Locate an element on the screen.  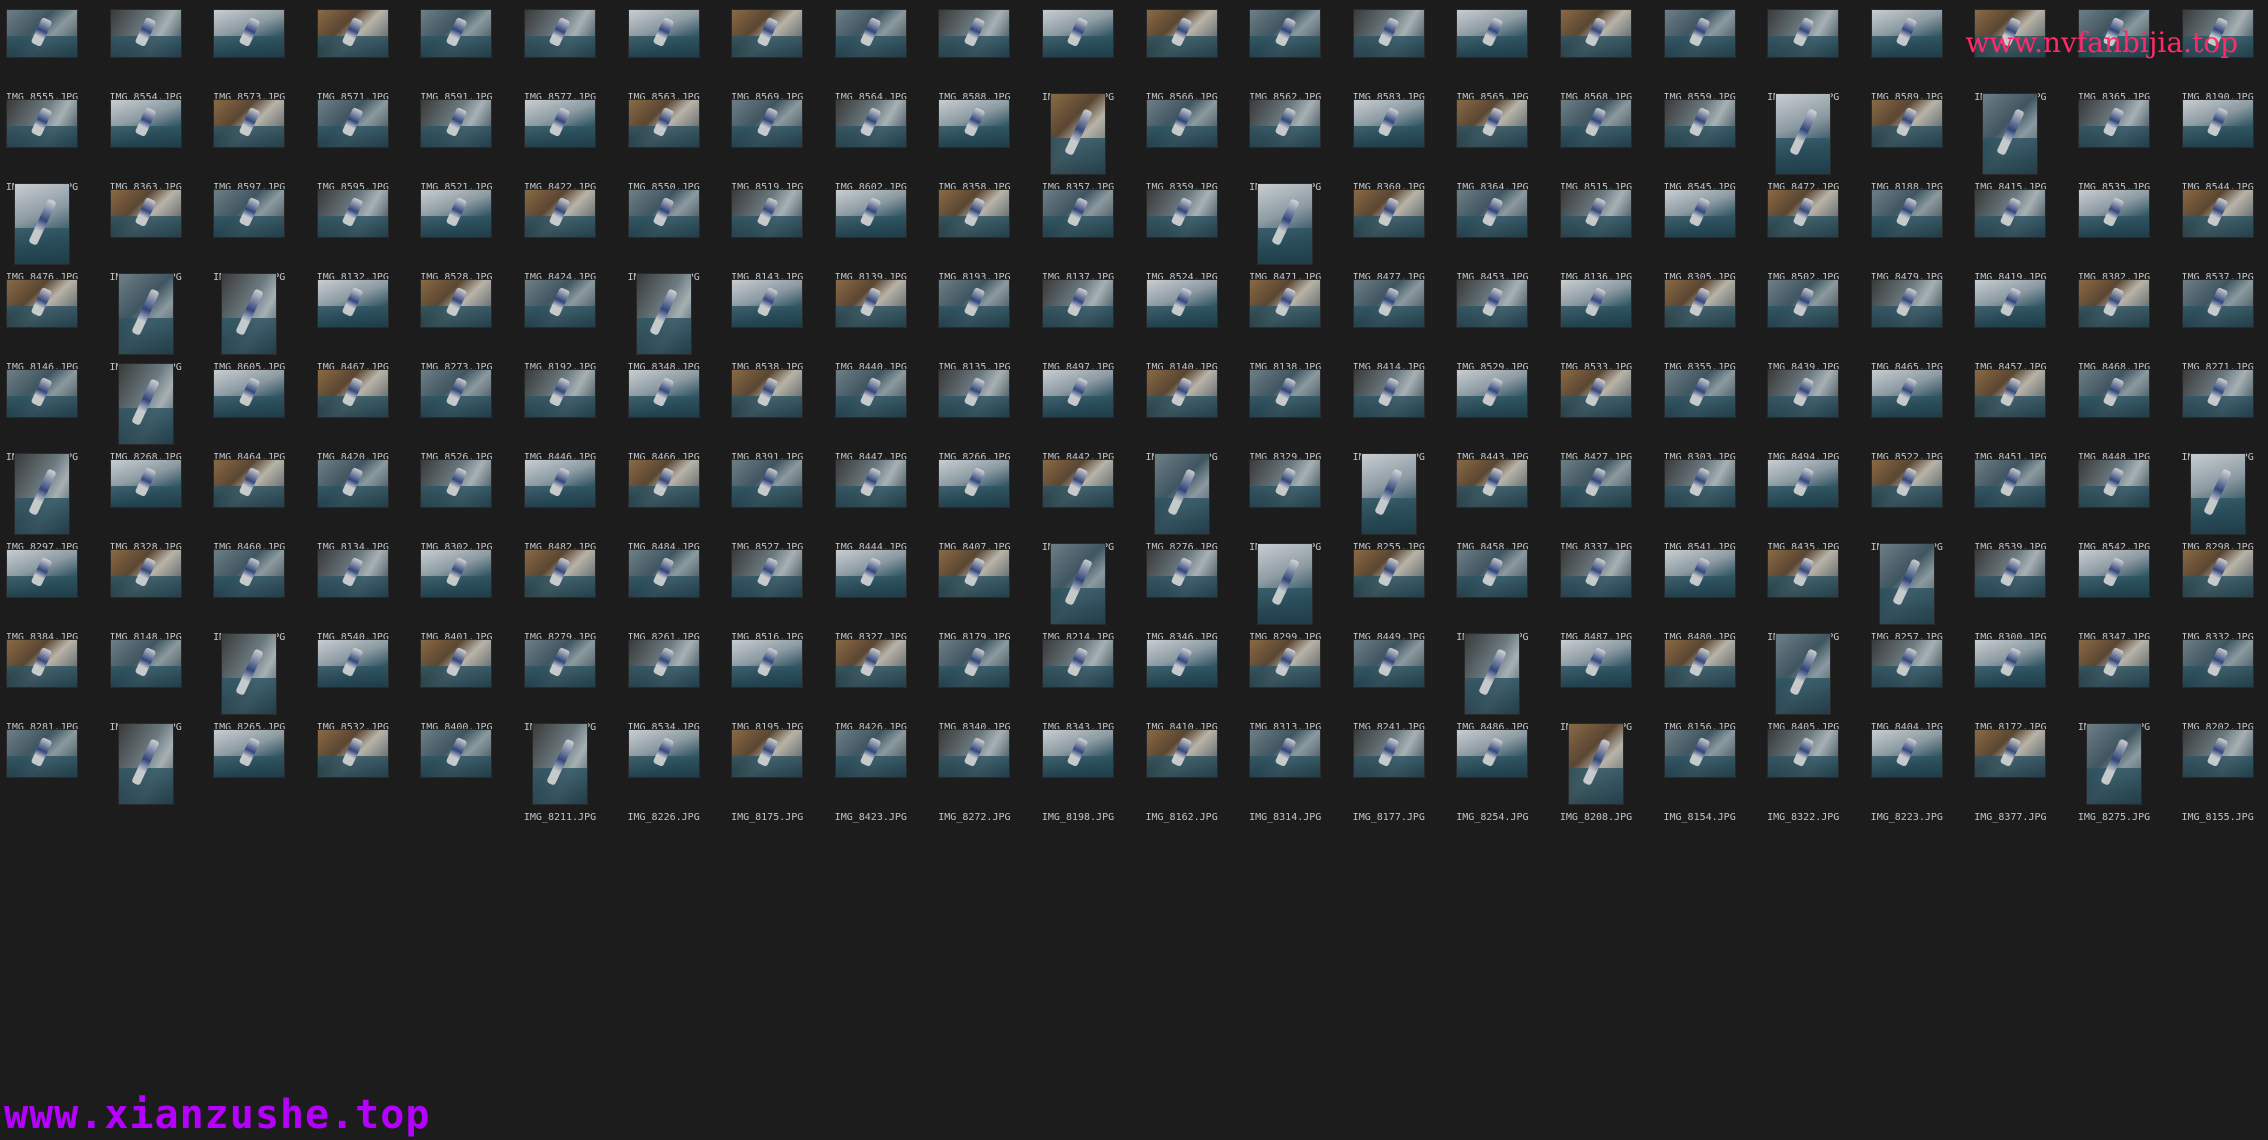
file-item: IMG_8423.JPG is located at coordinates (871, 789).